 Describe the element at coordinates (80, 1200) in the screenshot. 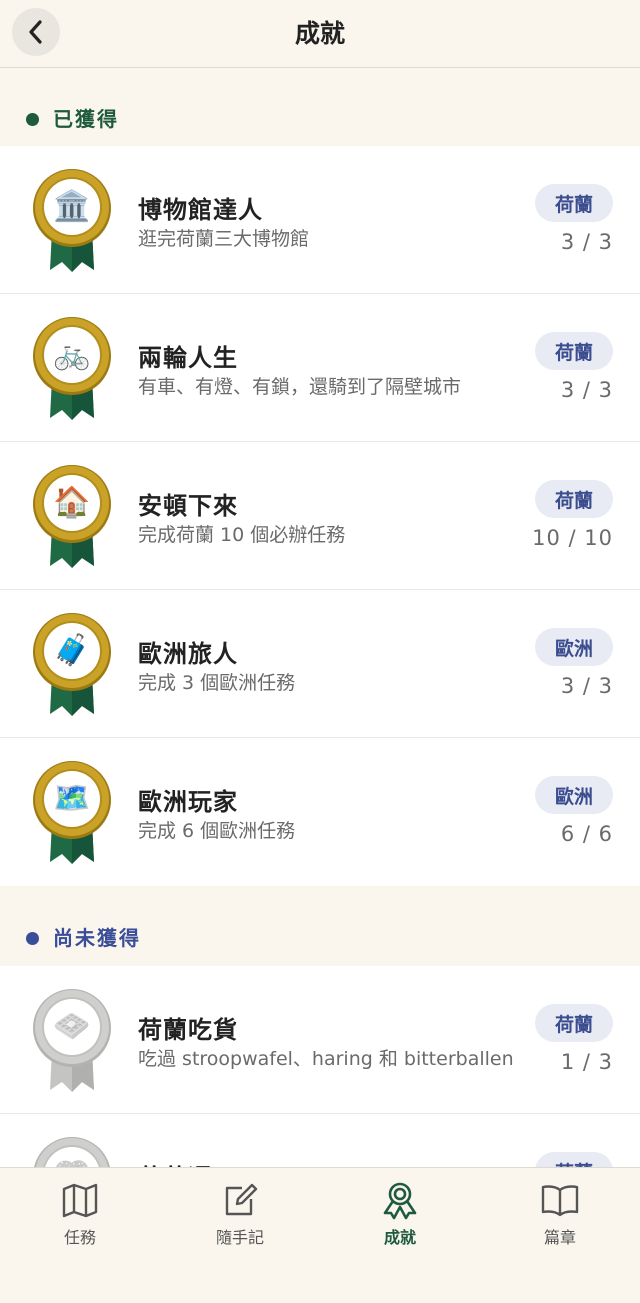

I see `map-outline-icon` at that location.